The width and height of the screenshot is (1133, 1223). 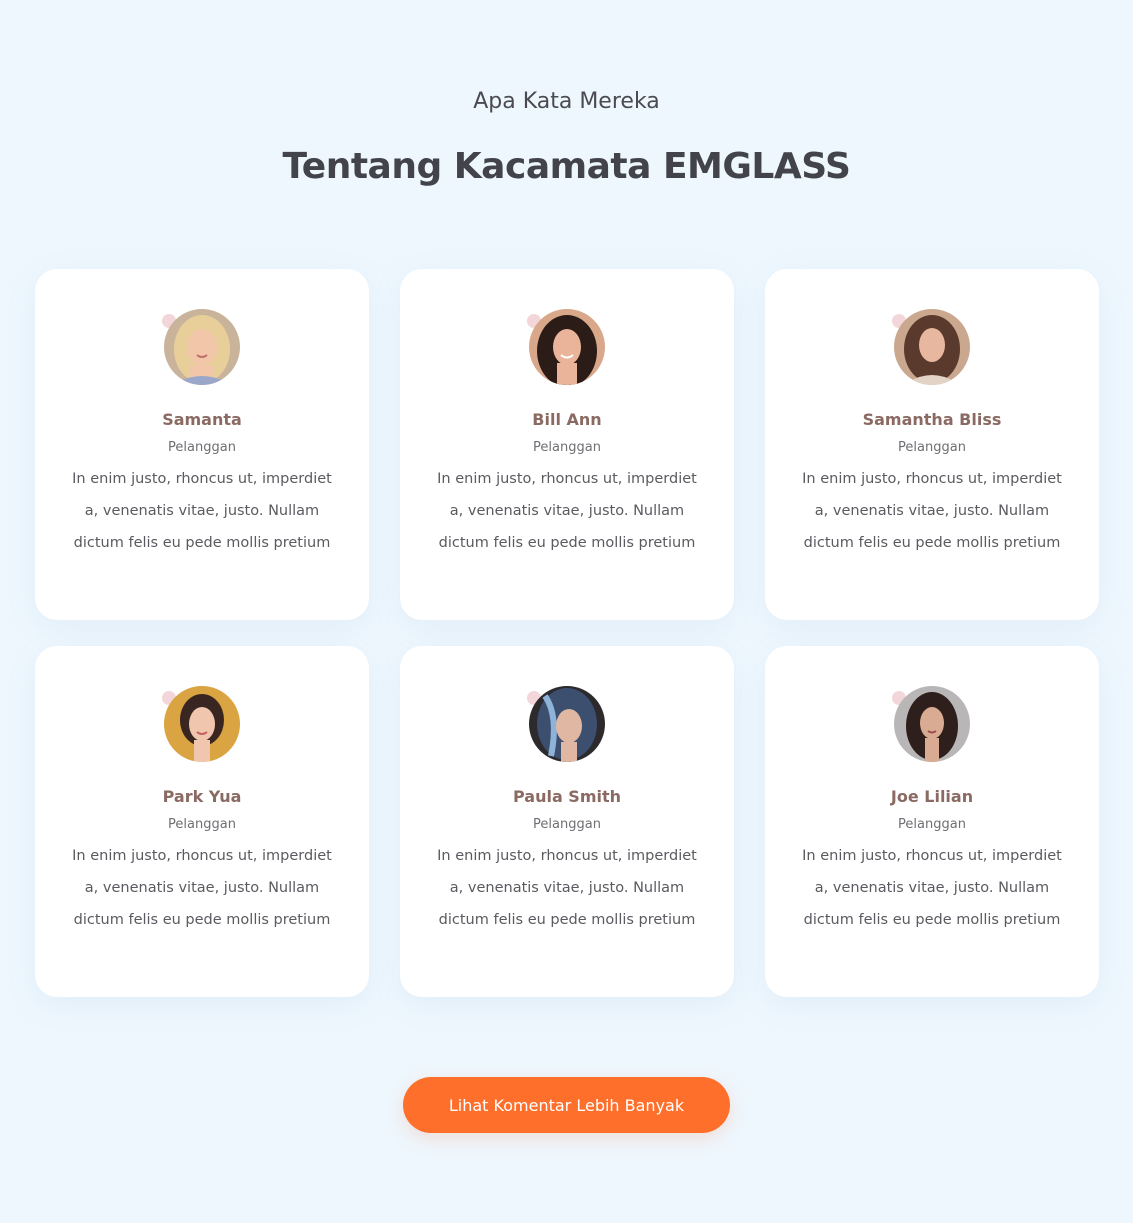 What do you see at coordinates (202, 796) in the screenshot?
I see `testimonial-name: Park Yua` at bounding box center [202, 796].